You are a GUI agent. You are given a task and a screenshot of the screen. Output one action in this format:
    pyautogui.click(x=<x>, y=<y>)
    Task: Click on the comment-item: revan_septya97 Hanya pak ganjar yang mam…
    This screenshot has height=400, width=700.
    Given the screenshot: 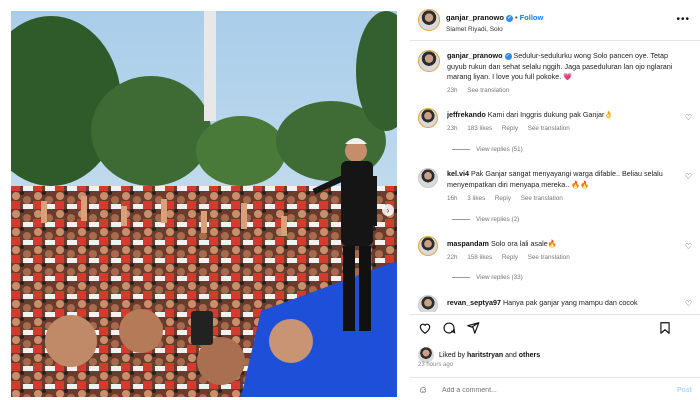 What is the action you would take?
    pyautogui.click(x=555, y=303)
    